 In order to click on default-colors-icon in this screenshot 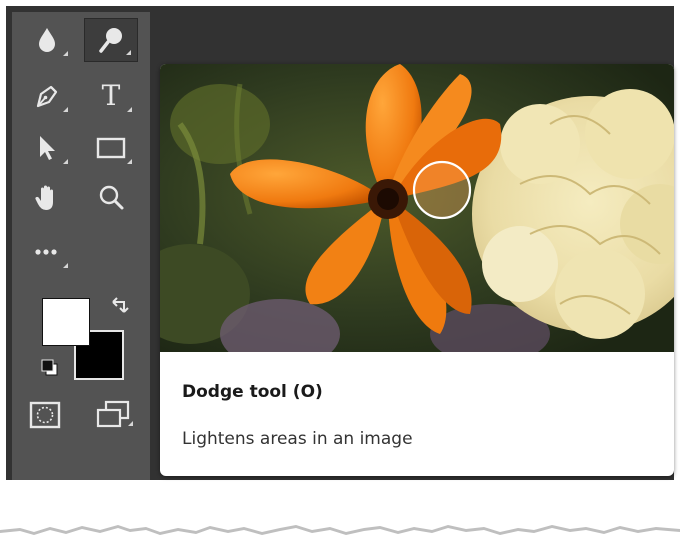, I will do `click(50, 368)`.